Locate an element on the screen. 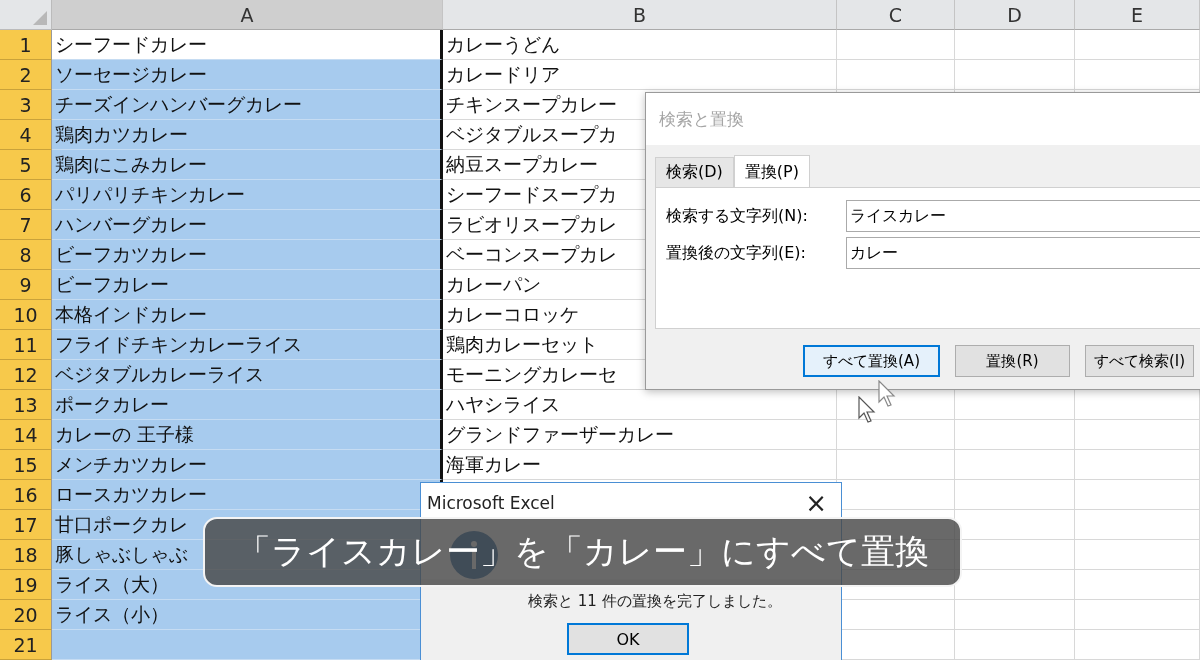 Image resolution: width=1200 pixels, height=660 pixels. cell-text: ビーフカツカレー is located at coordinates (131, 254).